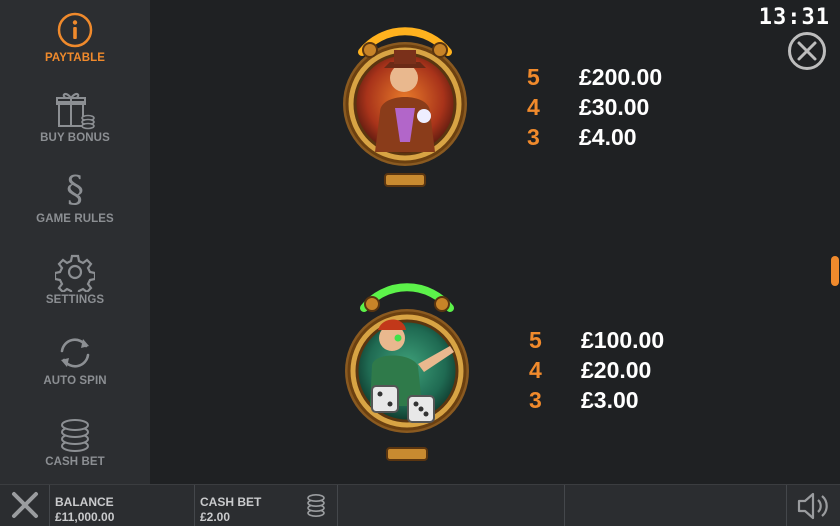 The image size is (840, 526). I want to click on cash-bet-label: CASH BET, so click(231, 502).